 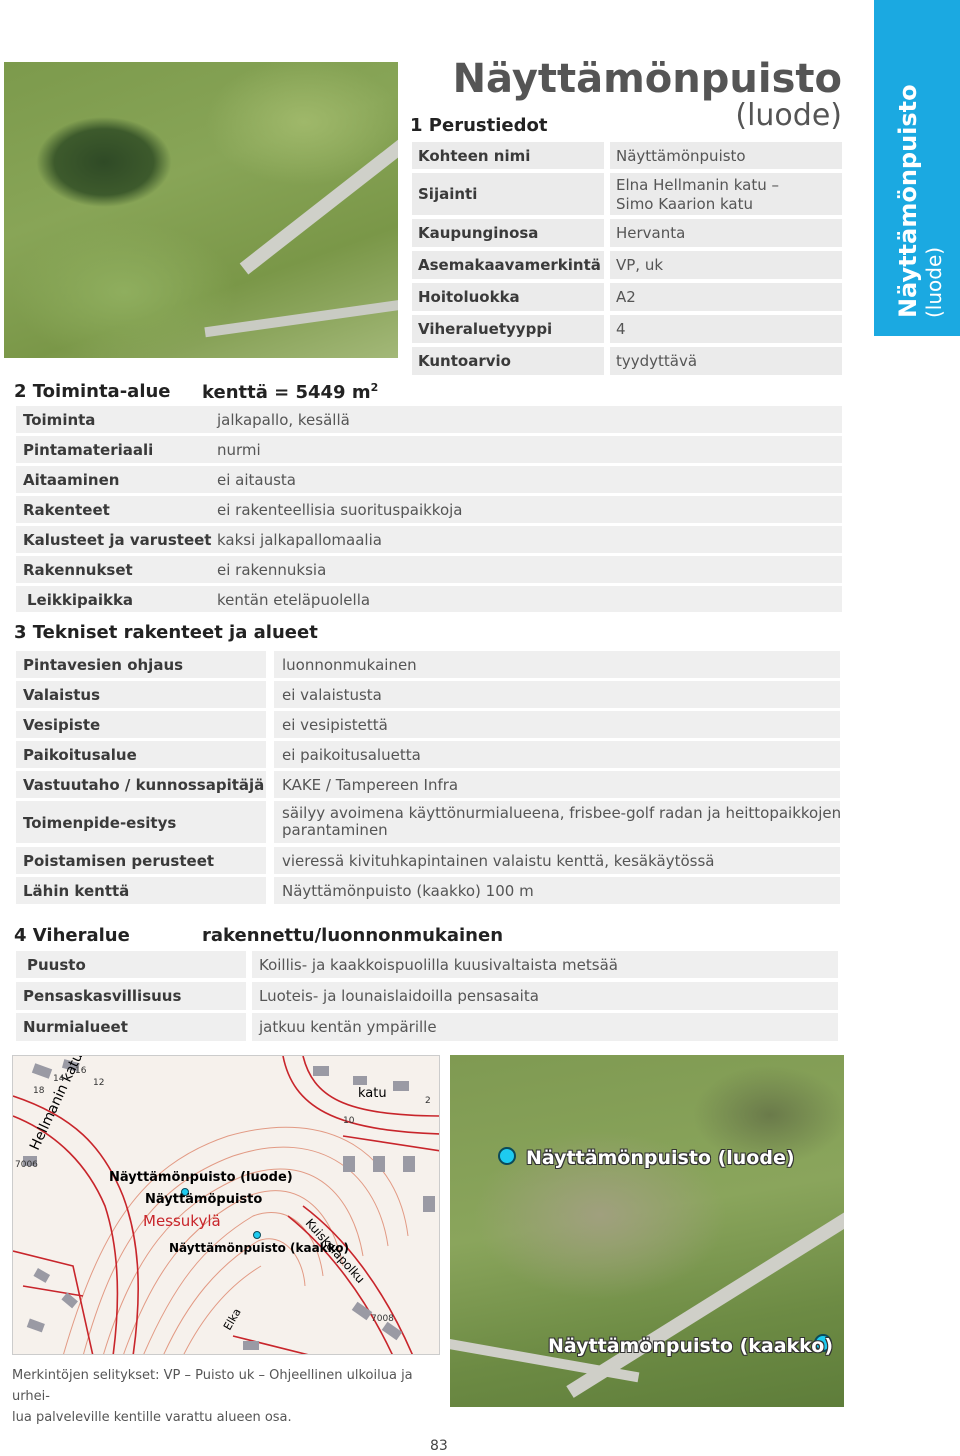 What do you see at coordinates (428, 1101) in the screenshot?
I see `map-number: 2` at bounding box center [428, 1101].